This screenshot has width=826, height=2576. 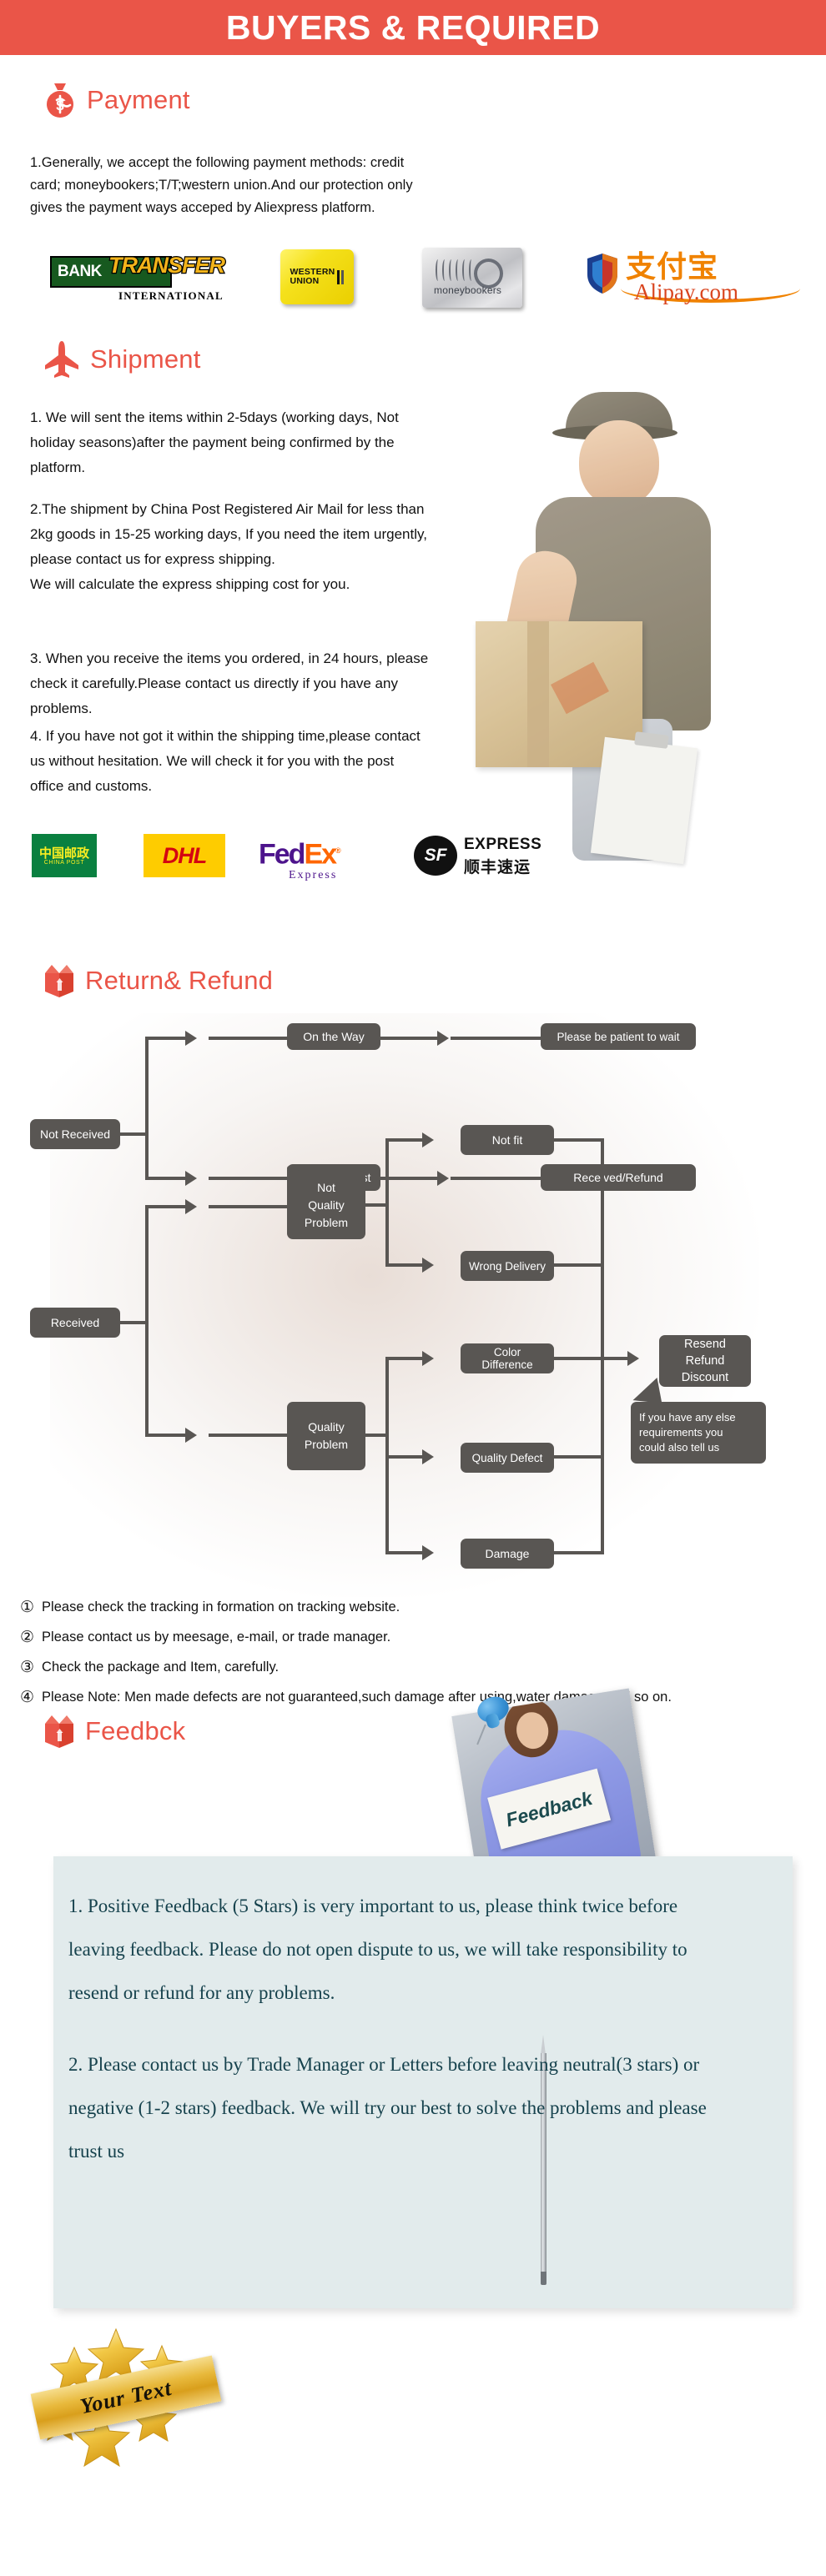 What do you see at coordinates (622, 628) in the screenshot?
I see `delivery-man-illustration` at bounding box center [622, 628].